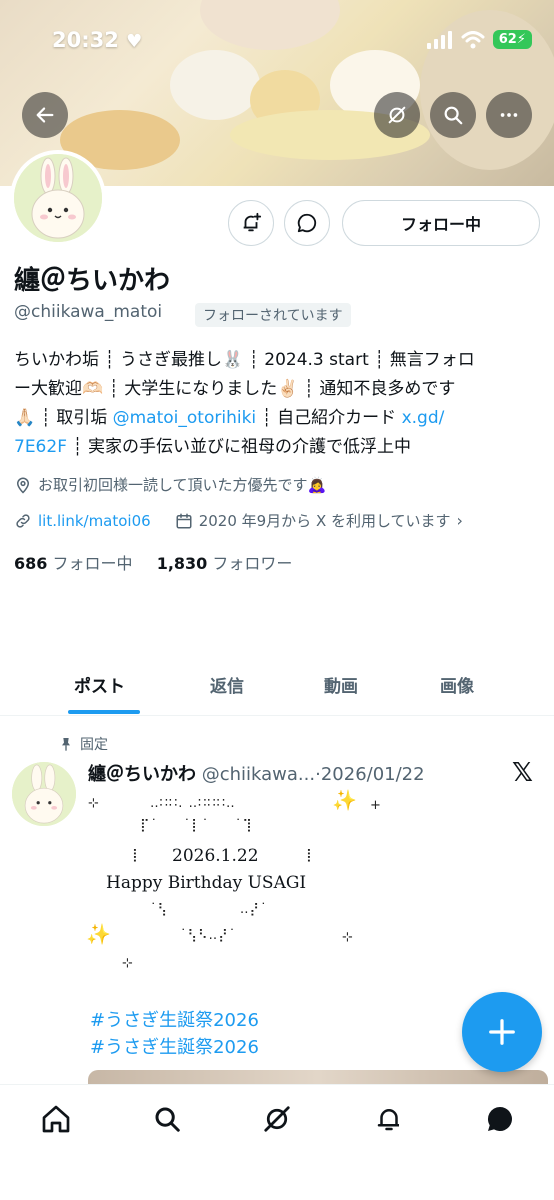  What do you see at coordinates (92, 281) in the screenshot?
I see `profile-name: 纏＠ちいかわ` at bounding box center [92, 281].